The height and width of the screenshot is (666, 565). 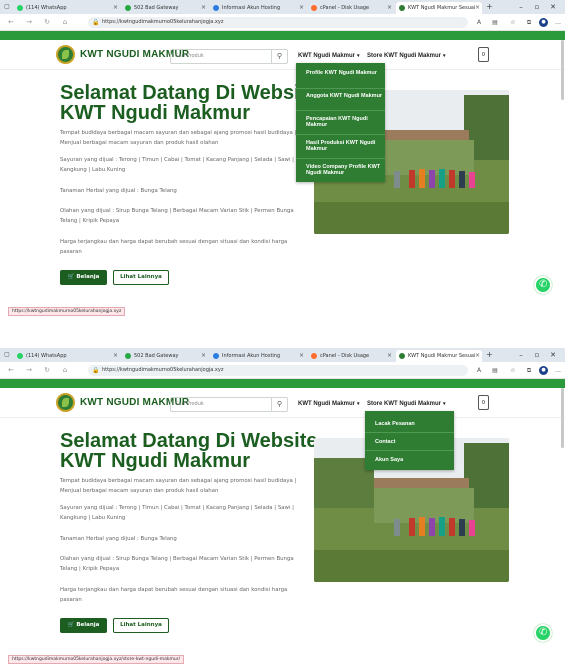 I want to click on dropdown-item-pencapaian: Pencapaian KWT Ngudi Makmur, so click(x=340, y=123).